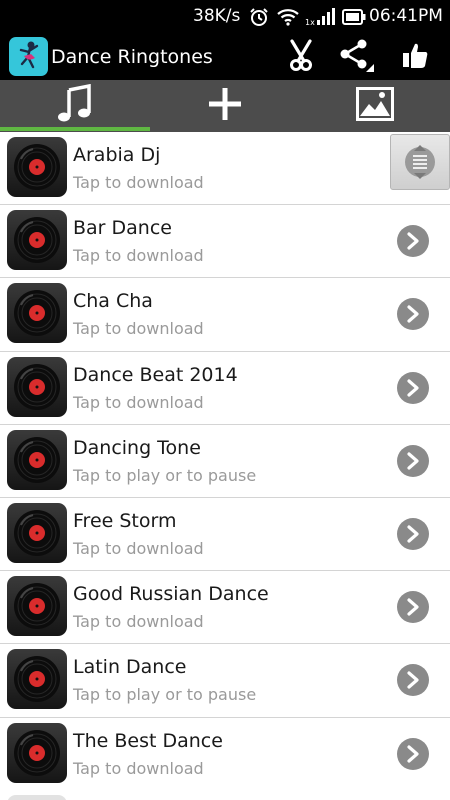 The image size is (450, 800). I want to click on tab-bar, so click(225, 106).